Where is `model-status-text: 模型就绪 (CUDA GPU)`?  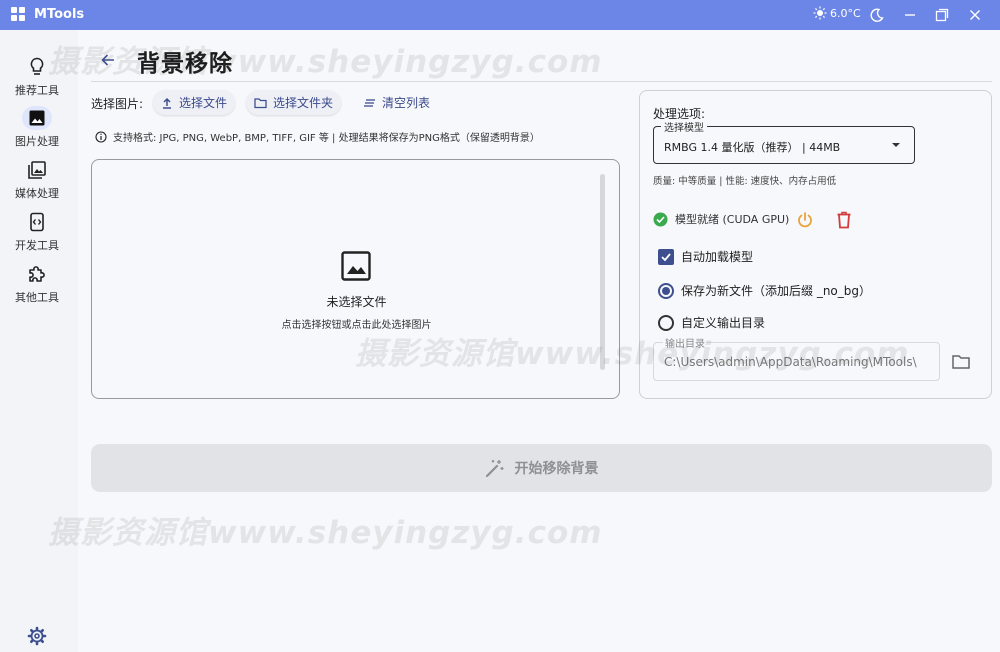 model-status-text: 模型就绪 (CUDA GPU) is located at coordinates (732, 219).